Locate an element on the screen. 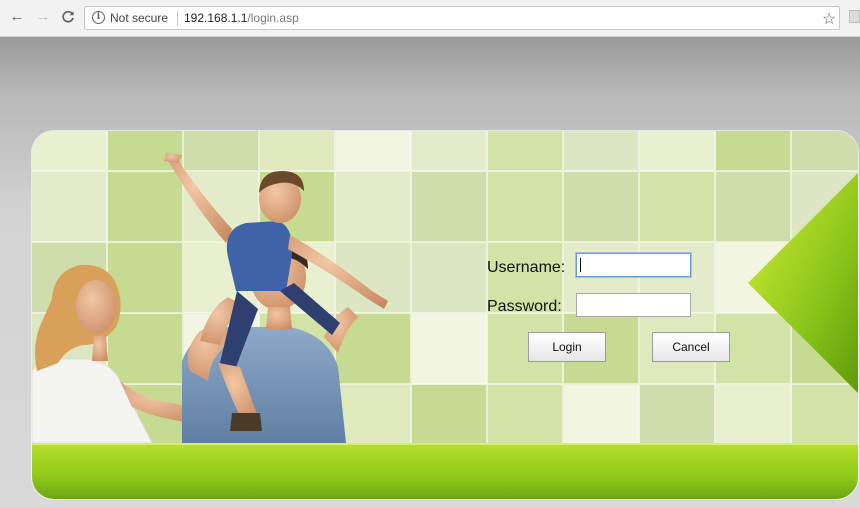  password-input is located at coordinates (633, 305).